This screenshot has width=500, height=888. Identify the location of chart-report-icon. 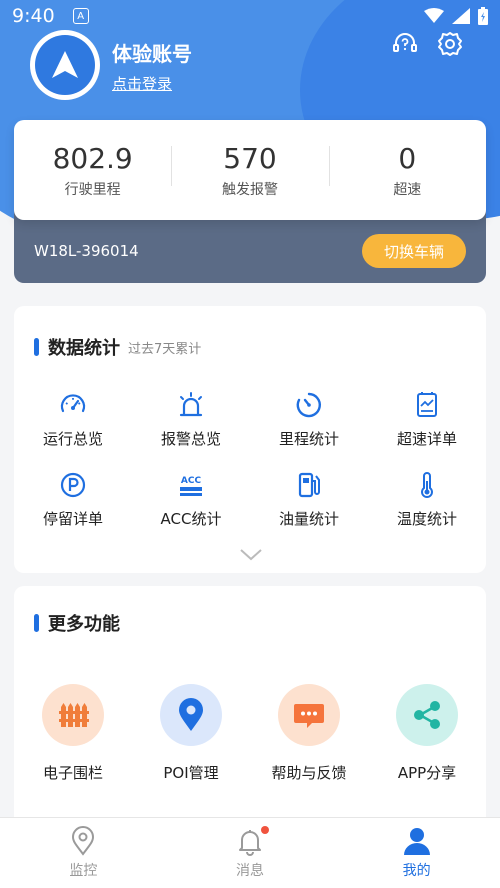
(427, 404).